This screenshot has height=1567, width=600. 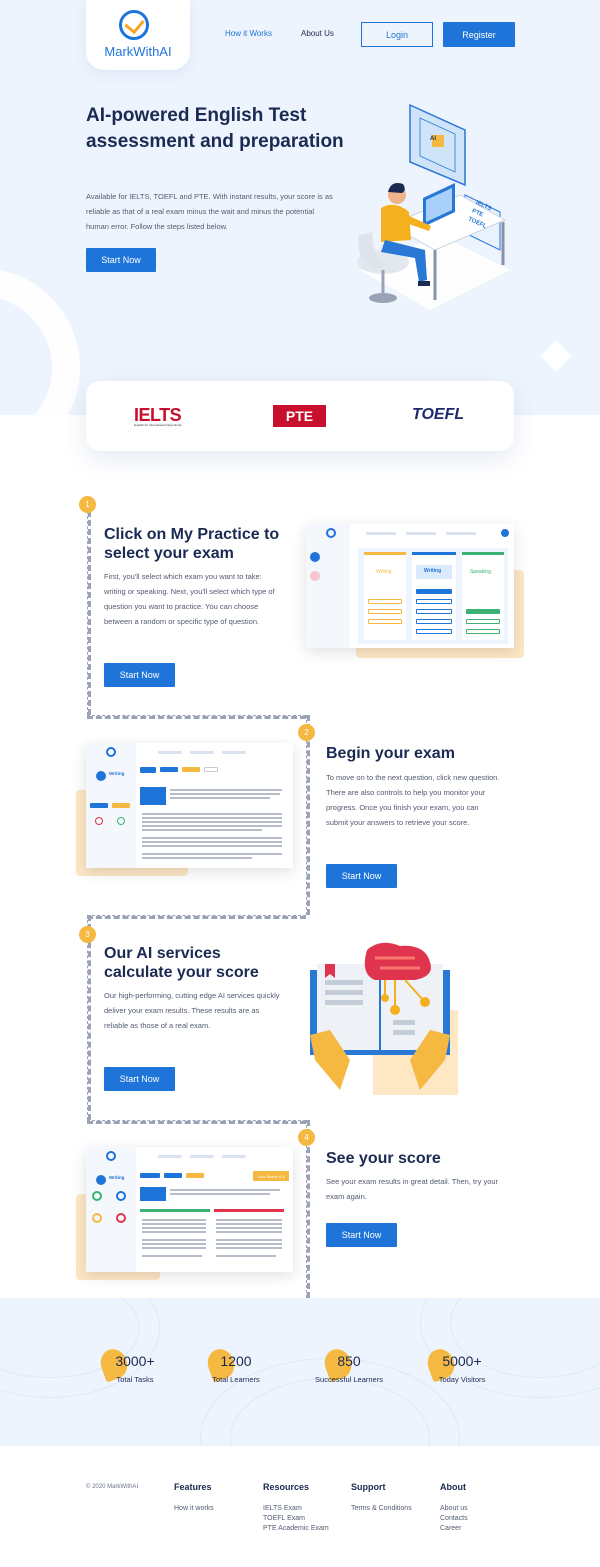 What do you see at coordinates (462, 1361) in the screenshot?
I see `stat-value: 5000+` at bounding box center [462, 1361].